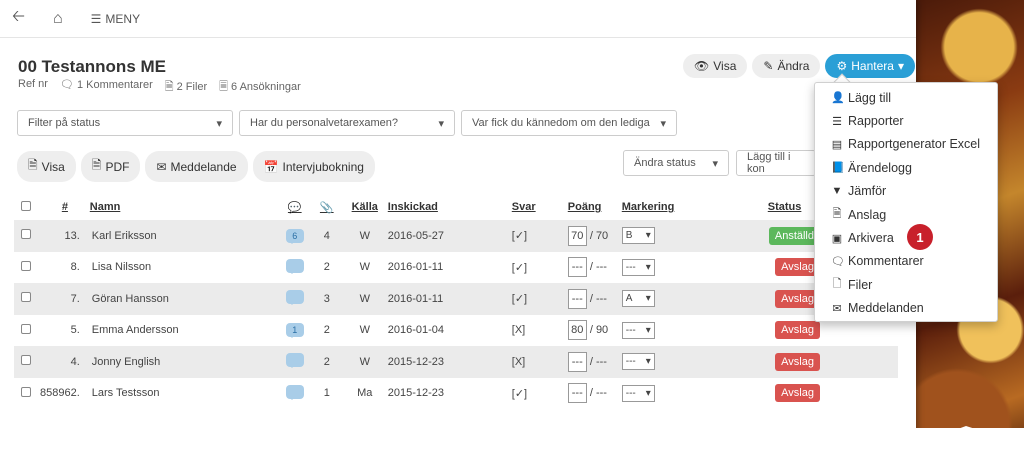 The height and width of the screenshot is (471, 1024). What do you see at coordinates (294, 207) in the screenshot?
I see `comment-icon: 💬` at bounding box center [294, 207].